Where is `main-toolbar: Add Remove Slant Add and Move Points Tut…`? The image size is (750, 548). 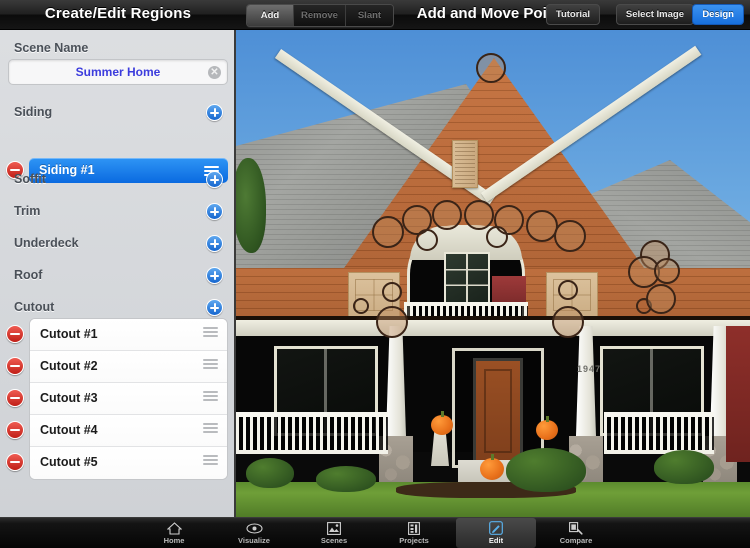 main-toolbar: Add Remove Slant Add and Move Points Tut… is located at coordinates (493, 15).